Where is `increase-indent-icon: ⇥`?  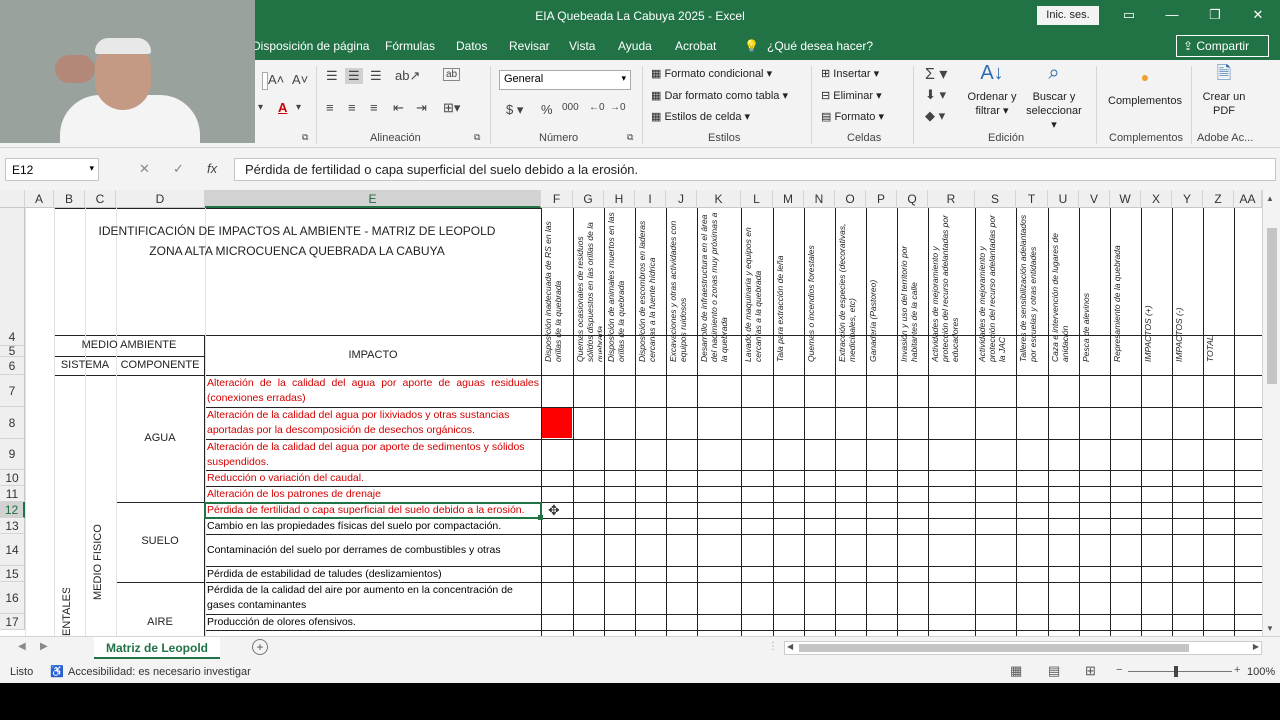 increase-indent-icon: ⇥ is located at coordinates (421, 108).